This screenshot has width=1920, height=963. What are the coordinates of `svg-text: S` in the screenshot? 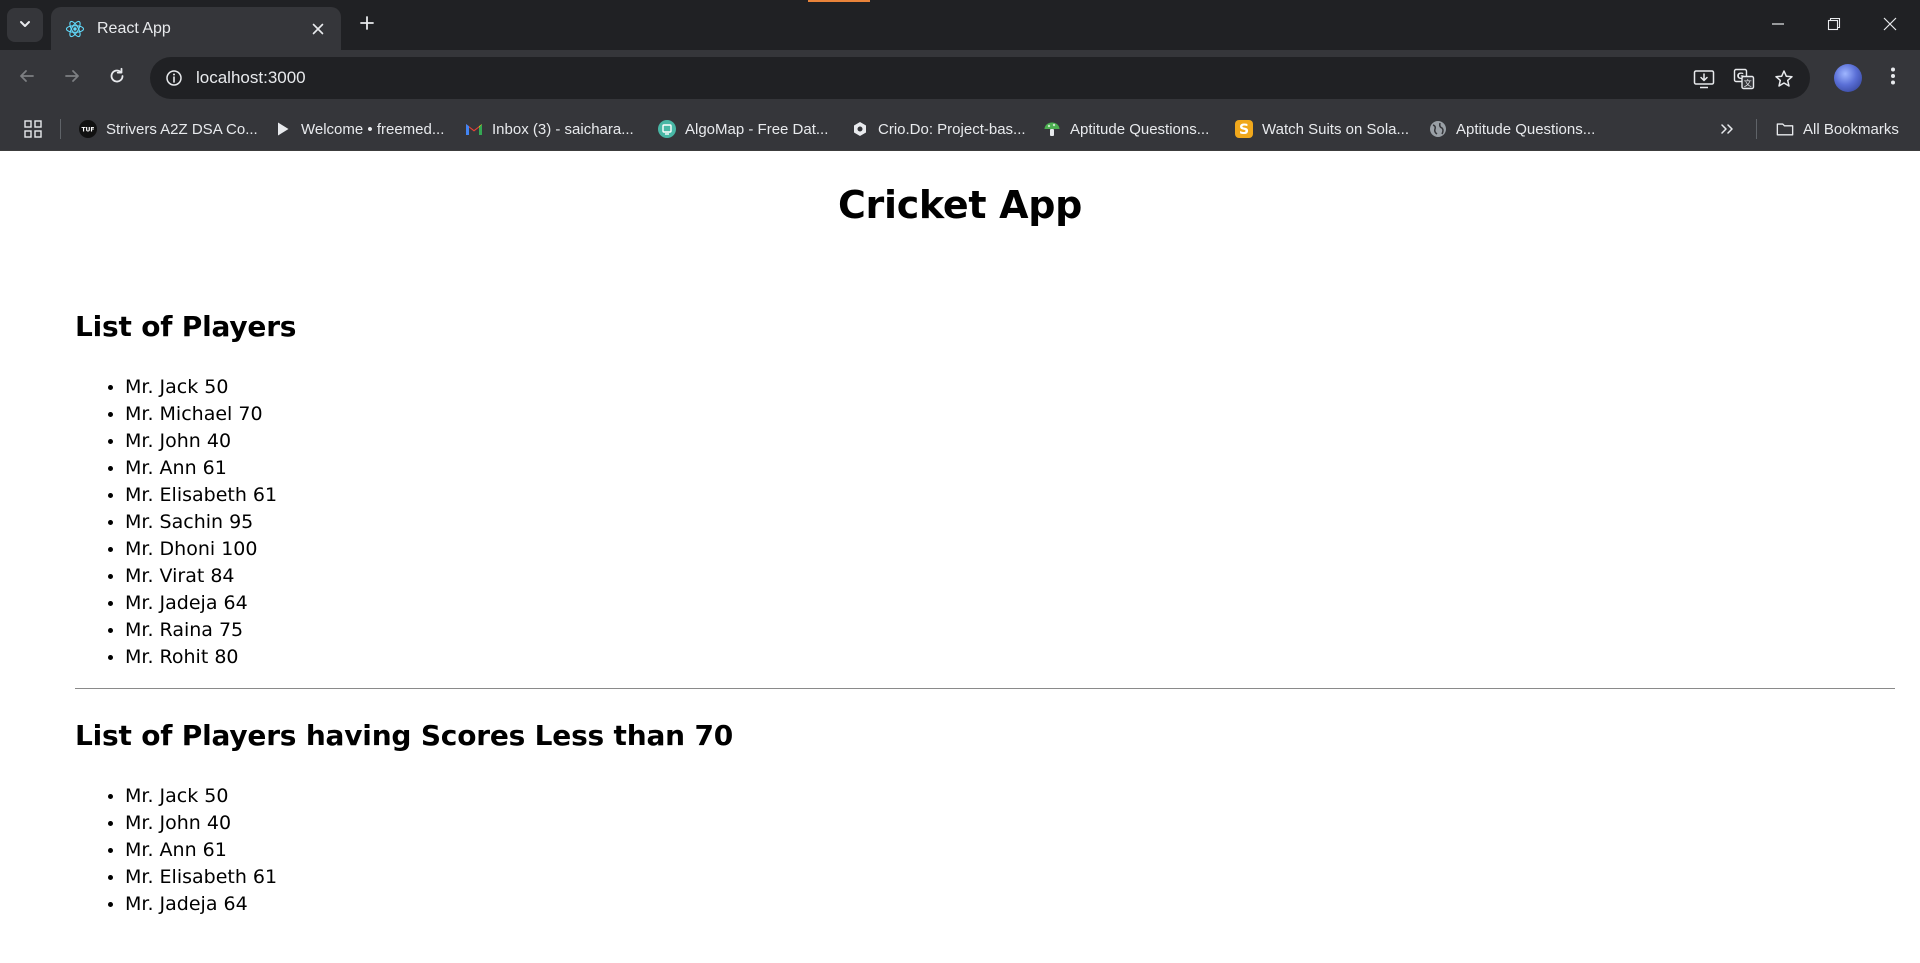 It's located at (1244, 130).